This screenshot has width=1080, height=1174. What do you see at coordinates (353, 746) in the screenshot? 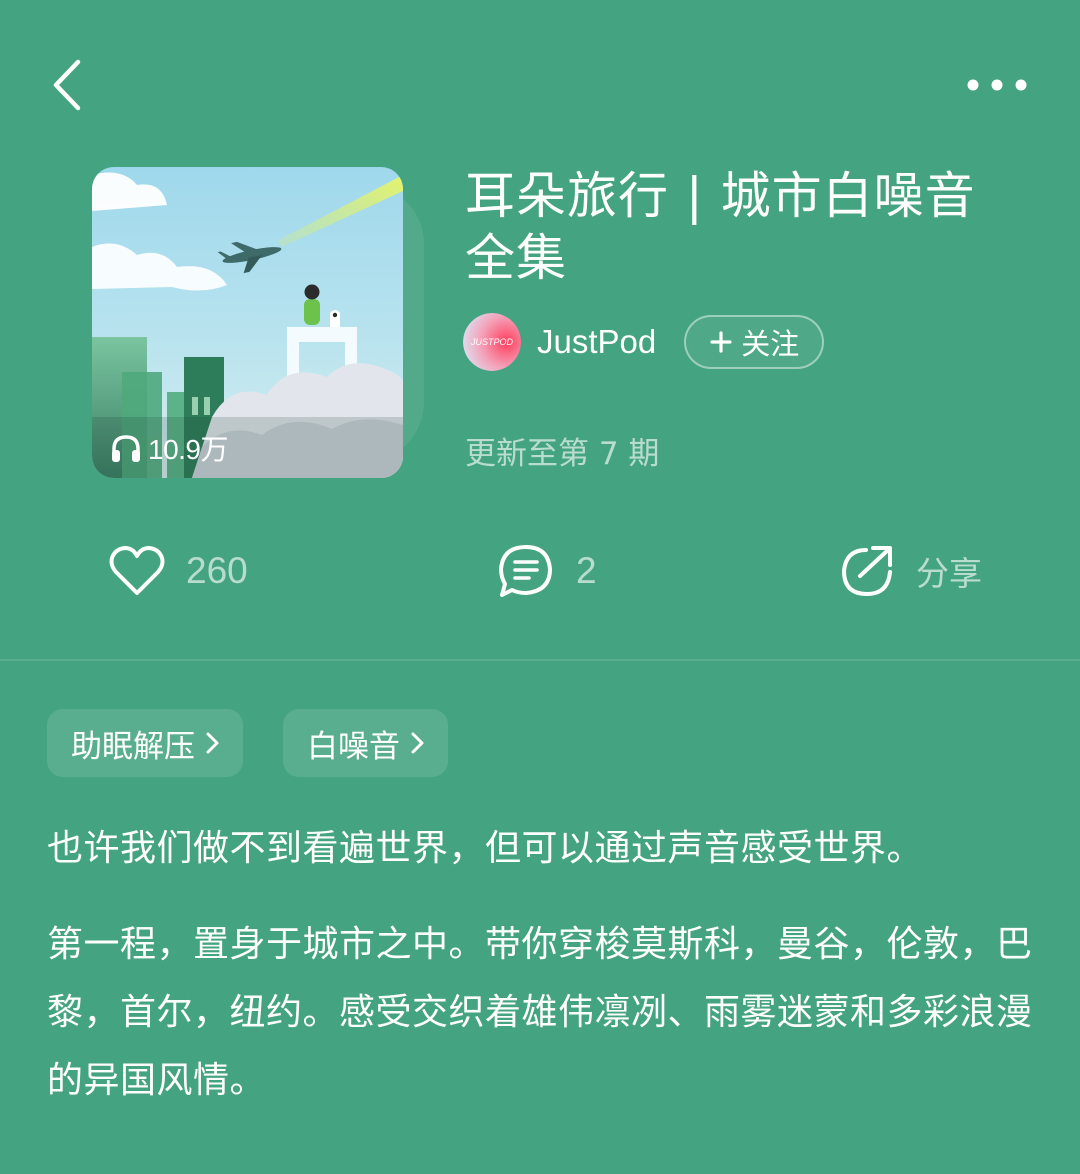
I see `tag-label: 白噪音` at bounding box center [353, 746].